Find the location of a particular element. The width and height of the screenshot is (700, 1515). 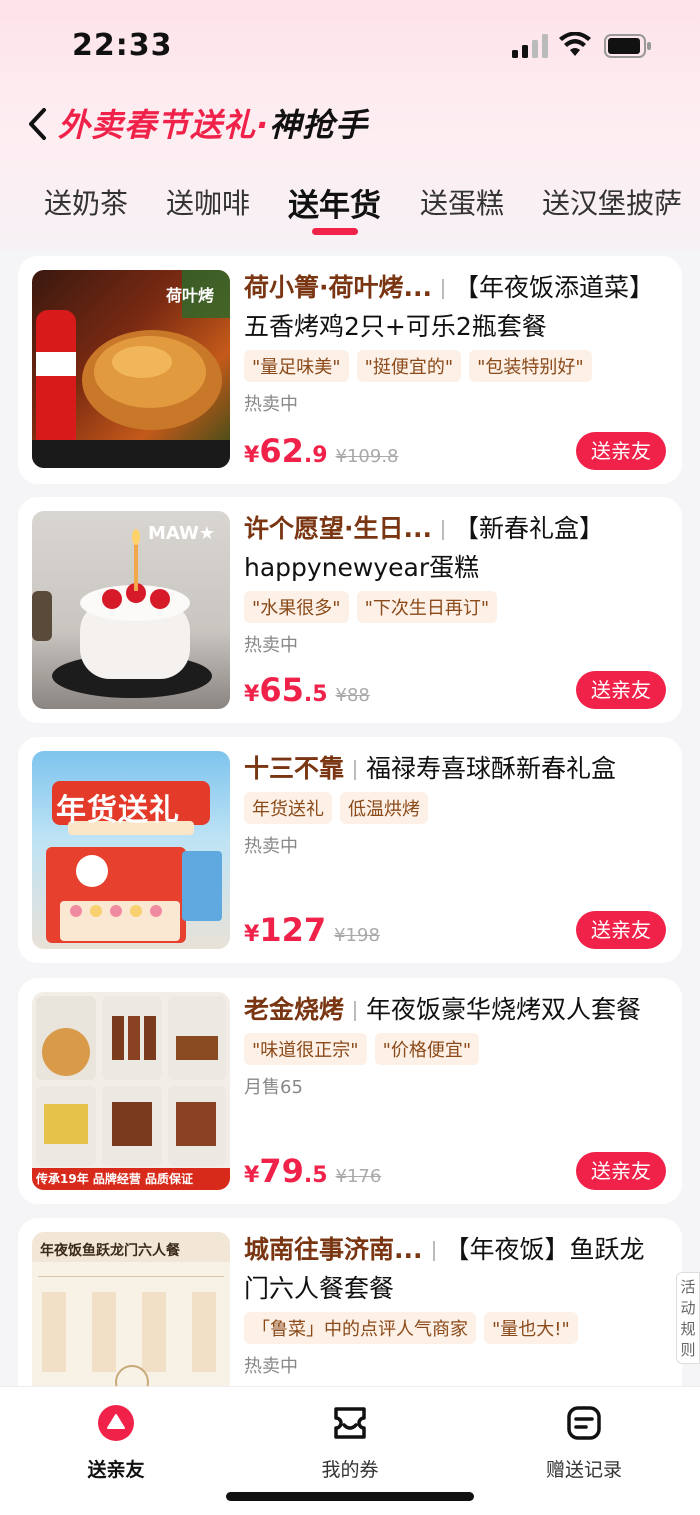

product-image: 年货送礼 is located at coordinates (131, 850).